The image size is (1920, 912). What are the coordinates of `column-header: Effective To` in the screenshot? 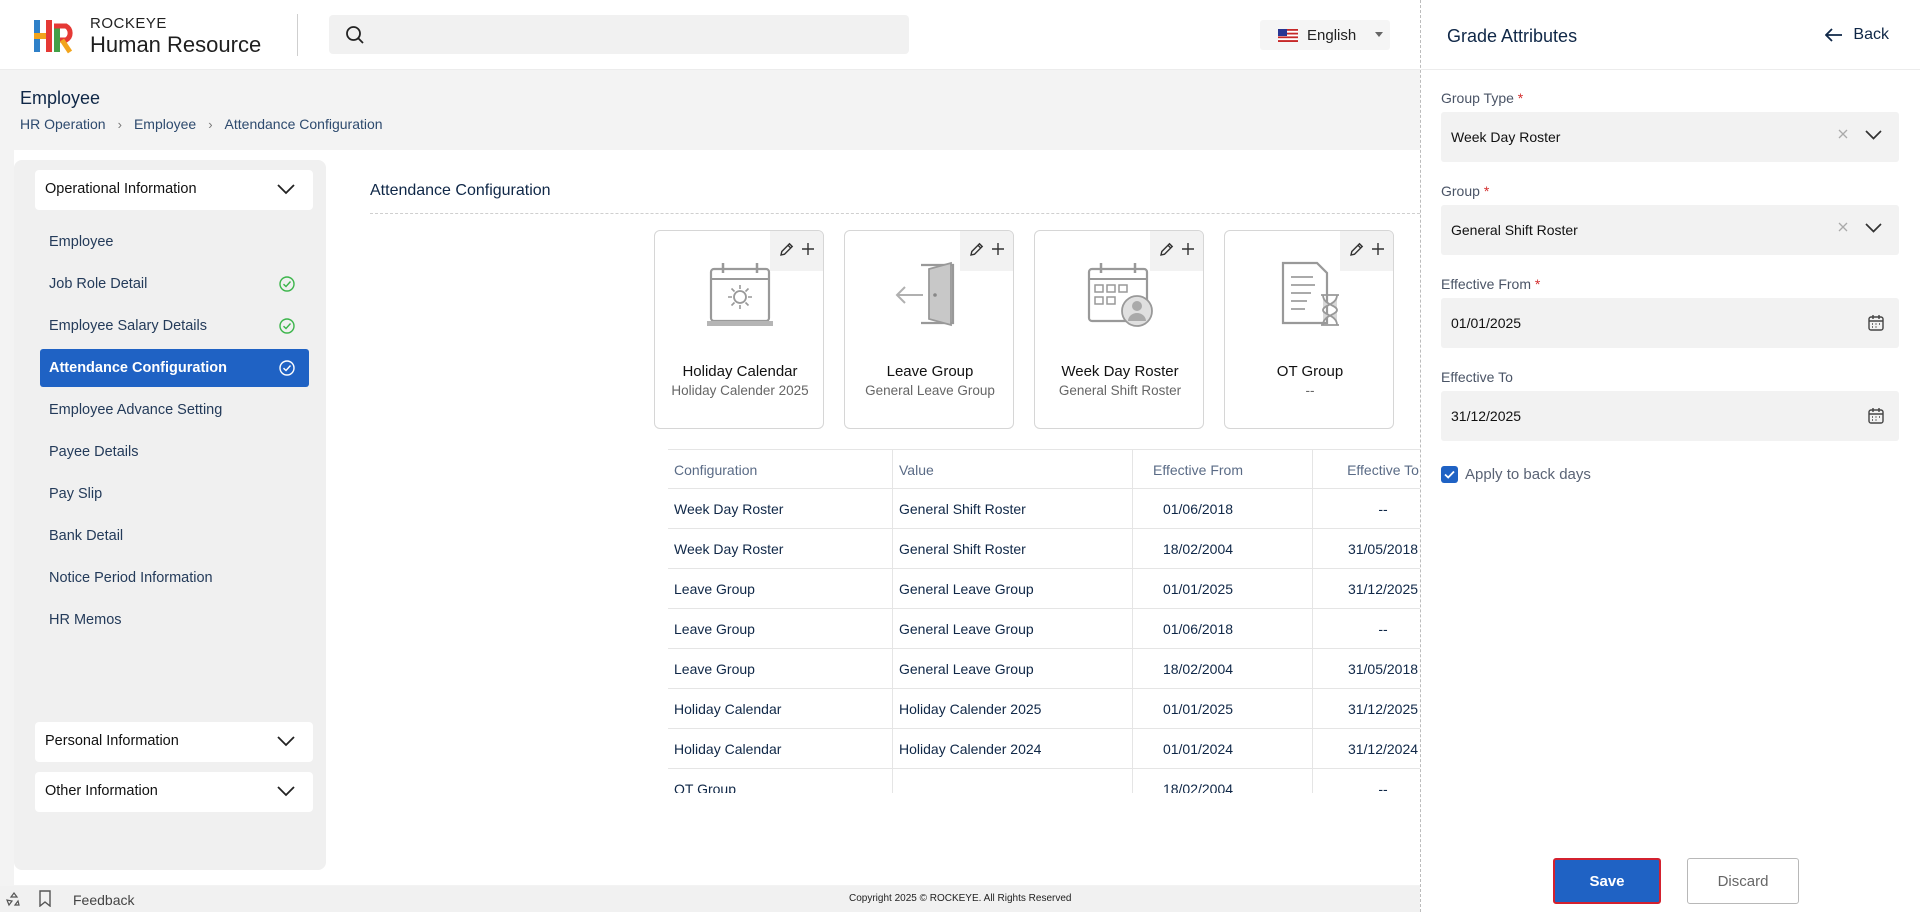 It's located at (1373, 470).